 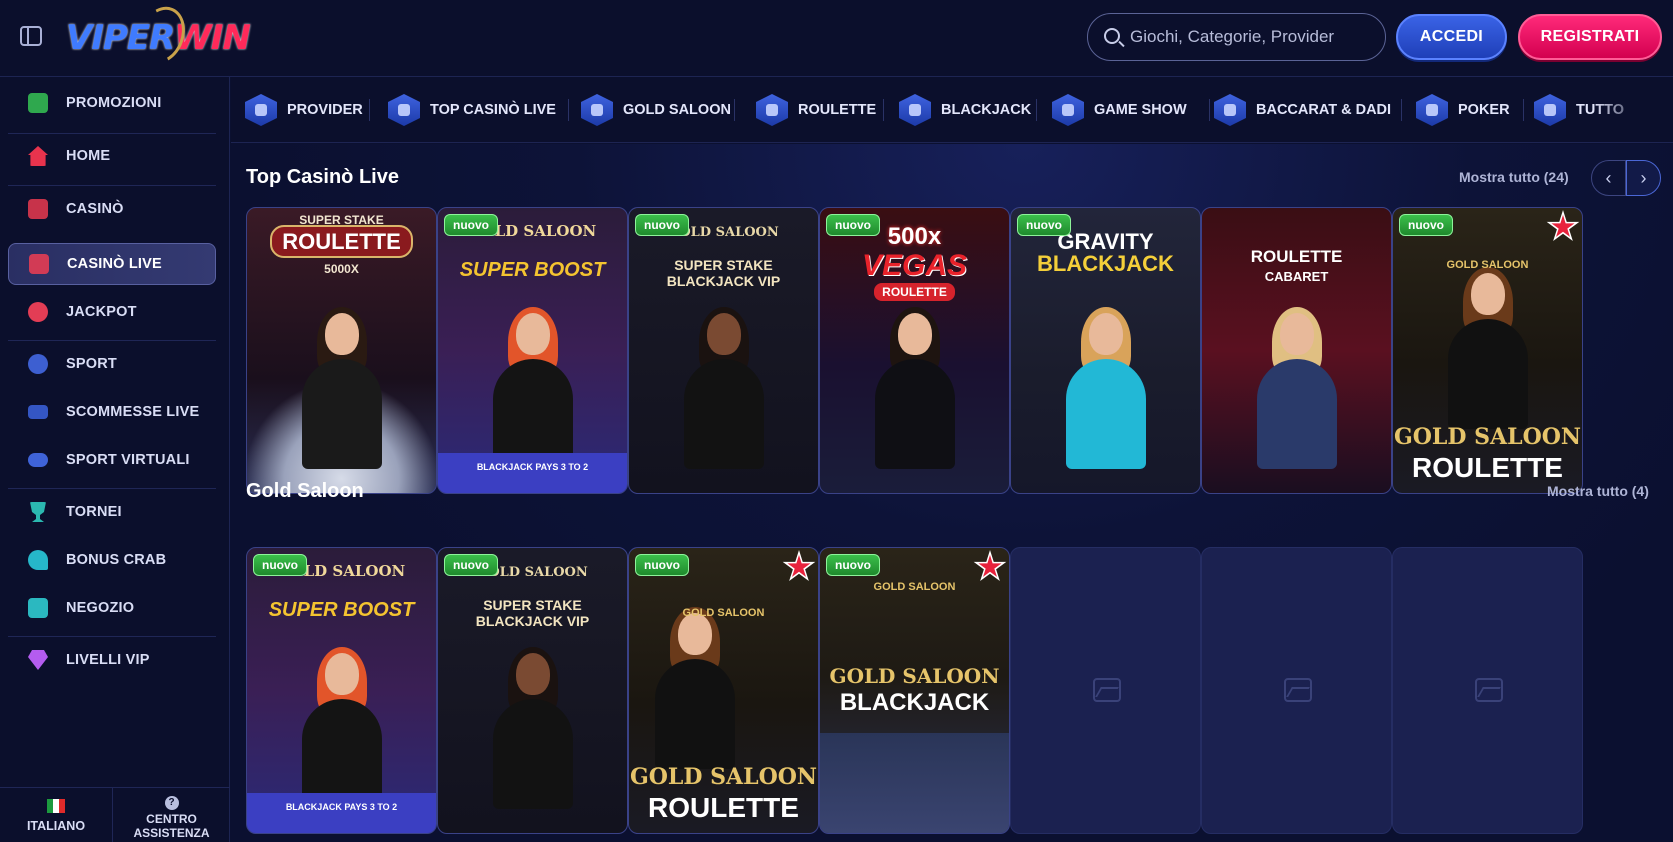 What do you see at coordinates (341, 610) in the screenshot?
I see `card-title-line2: SUPER BOOST` at bounding box center [341, 610].